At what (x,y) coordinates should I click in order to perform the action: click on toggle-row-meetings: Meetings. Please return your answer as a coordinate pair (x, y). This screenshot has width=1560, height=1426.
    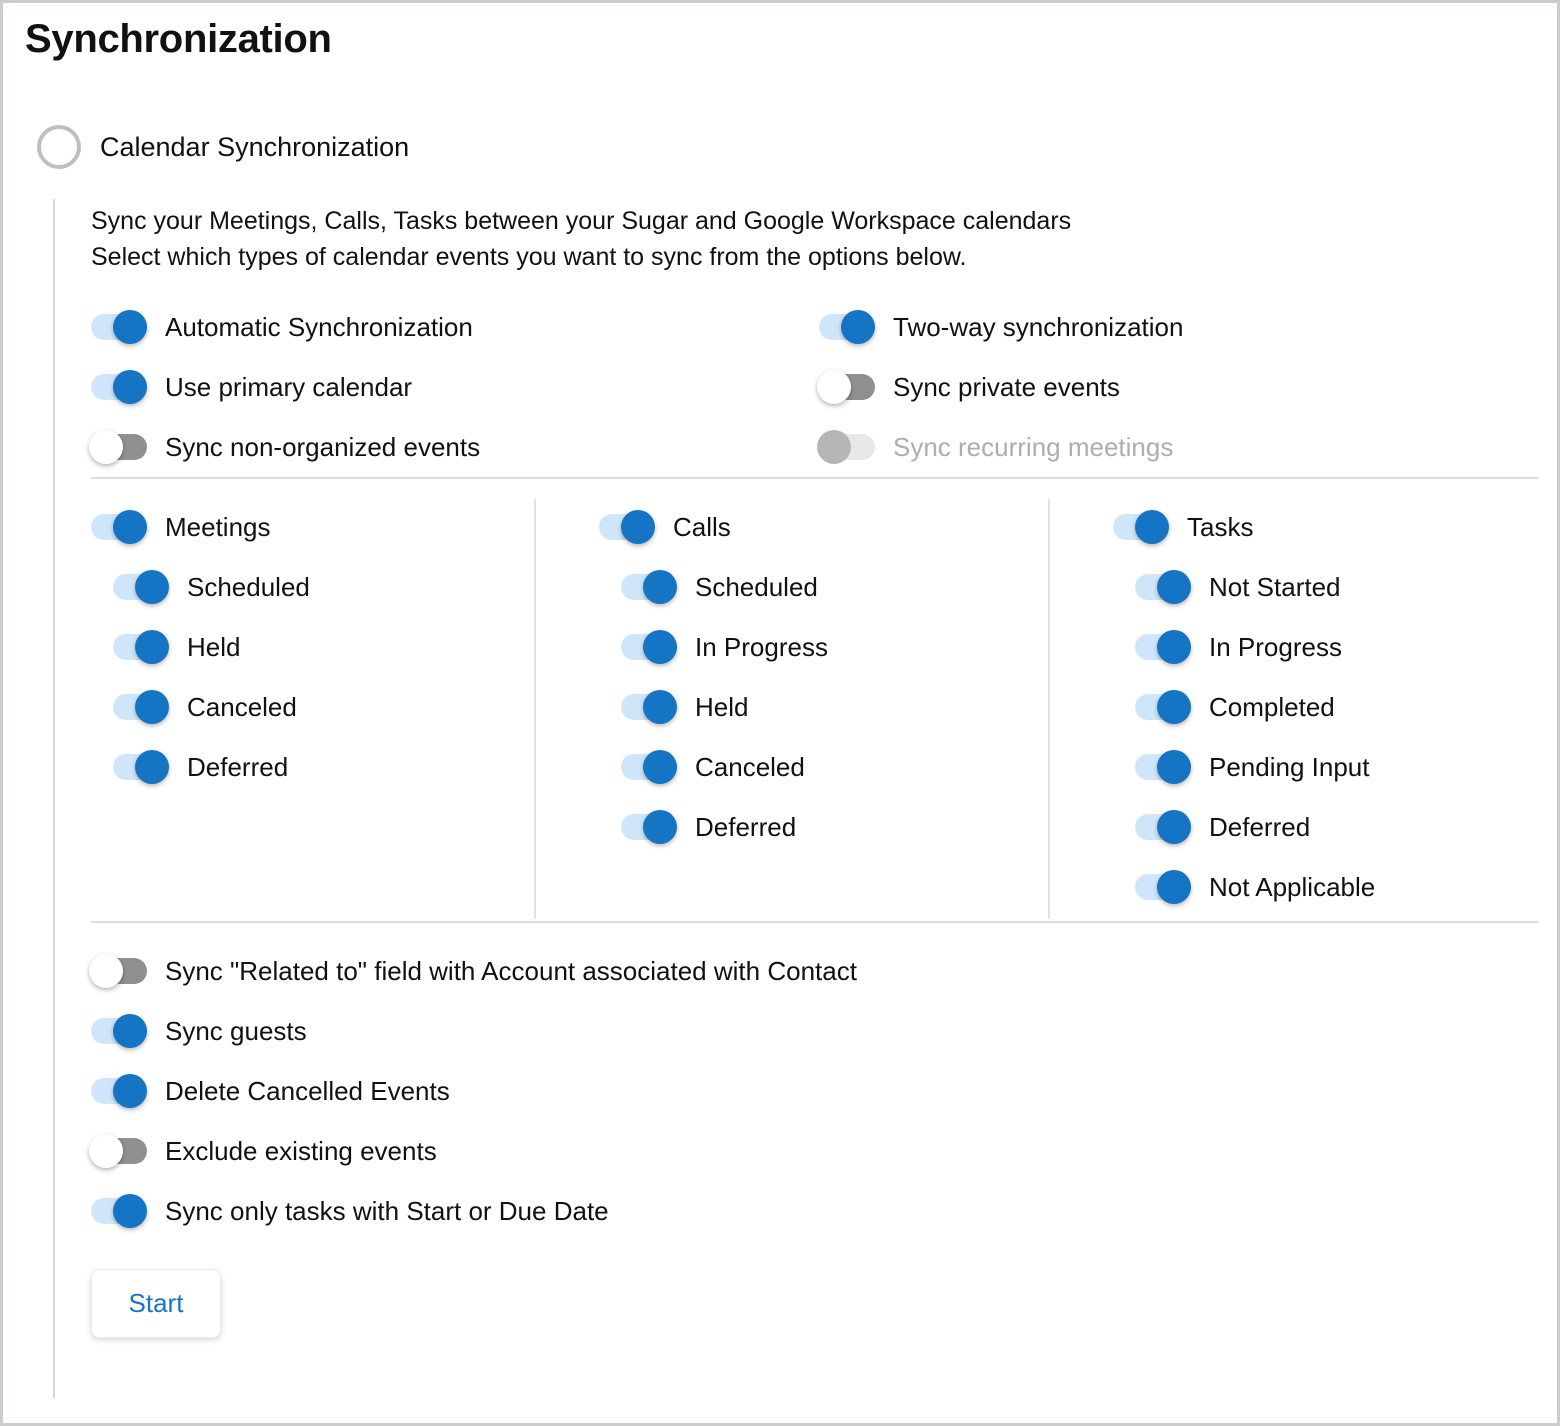
    Looking at the image, I should click on (200, 527).